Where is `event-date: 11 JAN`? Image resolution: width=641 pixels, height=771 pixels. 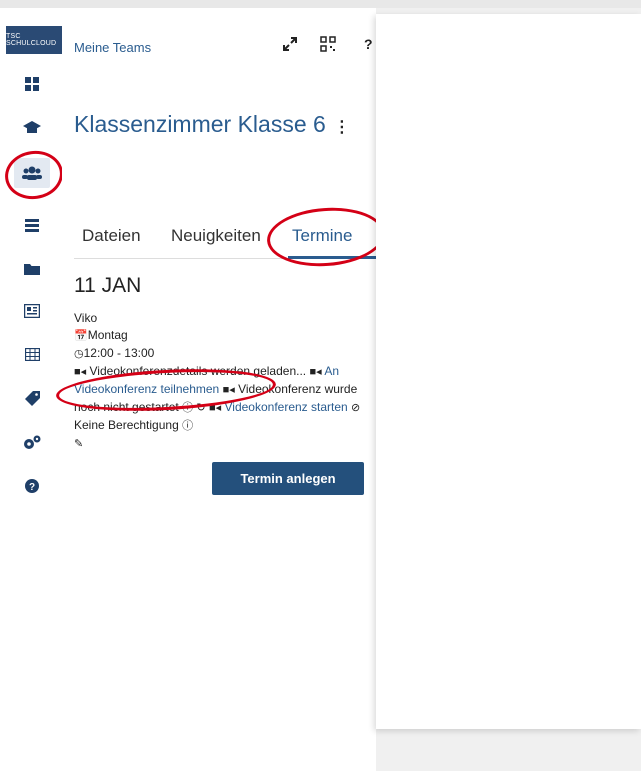 event-date: 11 JAN is located at coordinates (108, 285).